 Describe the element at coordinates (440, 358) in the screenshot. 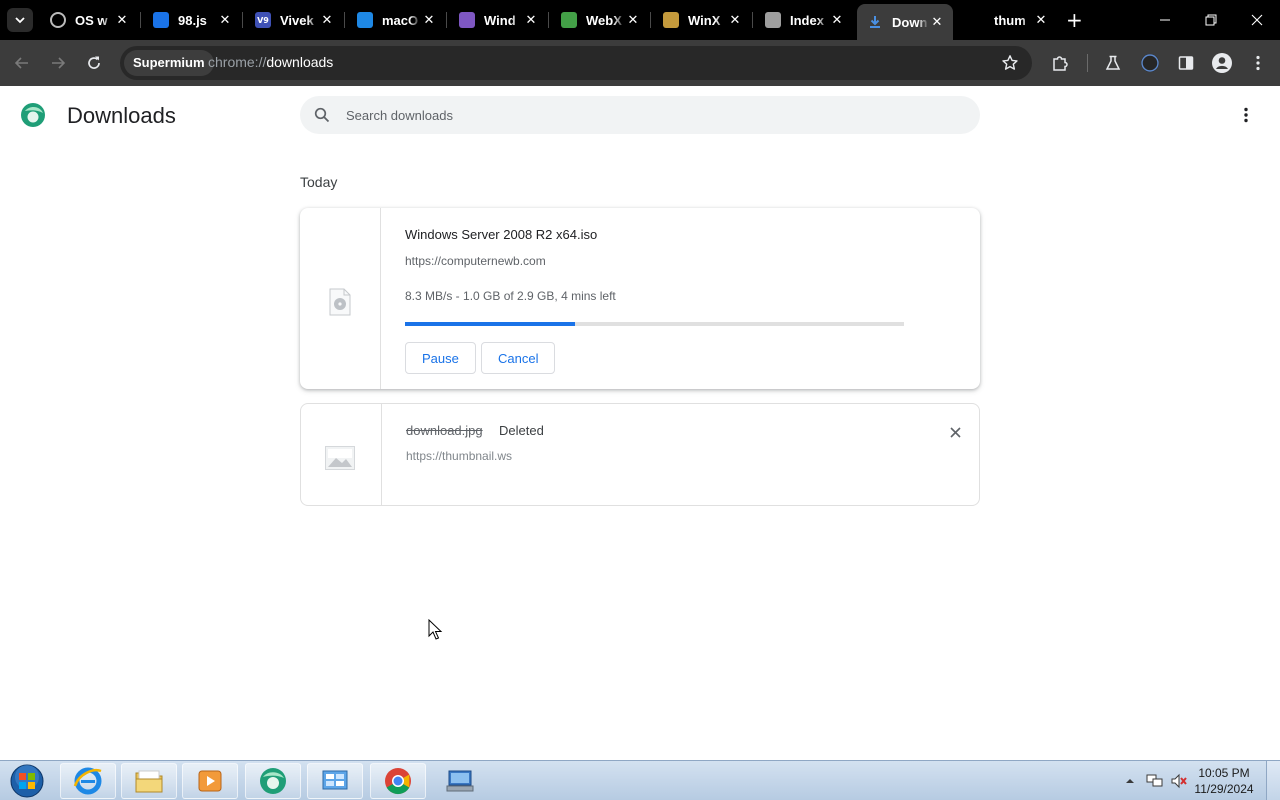

I see `pause-button: Pause` at that location.